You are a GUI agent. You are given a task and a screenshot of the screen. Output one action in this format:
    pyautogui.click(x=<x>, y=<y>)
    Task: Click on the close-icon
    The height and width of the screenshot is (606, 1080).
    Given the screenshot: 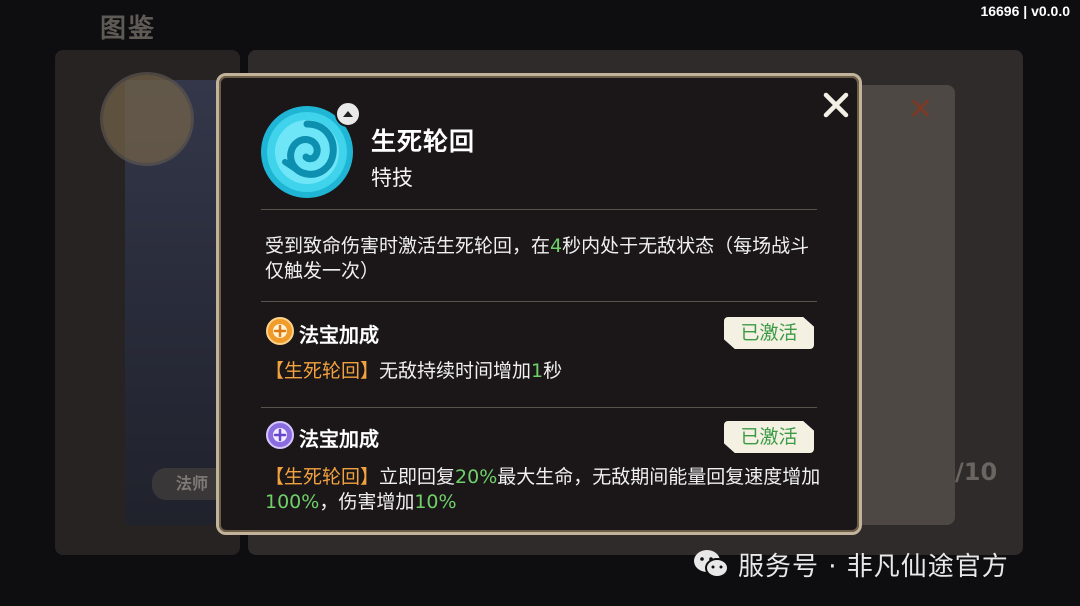 What is the action you would take?
    pyautogui.click(x=836, y=105)
    